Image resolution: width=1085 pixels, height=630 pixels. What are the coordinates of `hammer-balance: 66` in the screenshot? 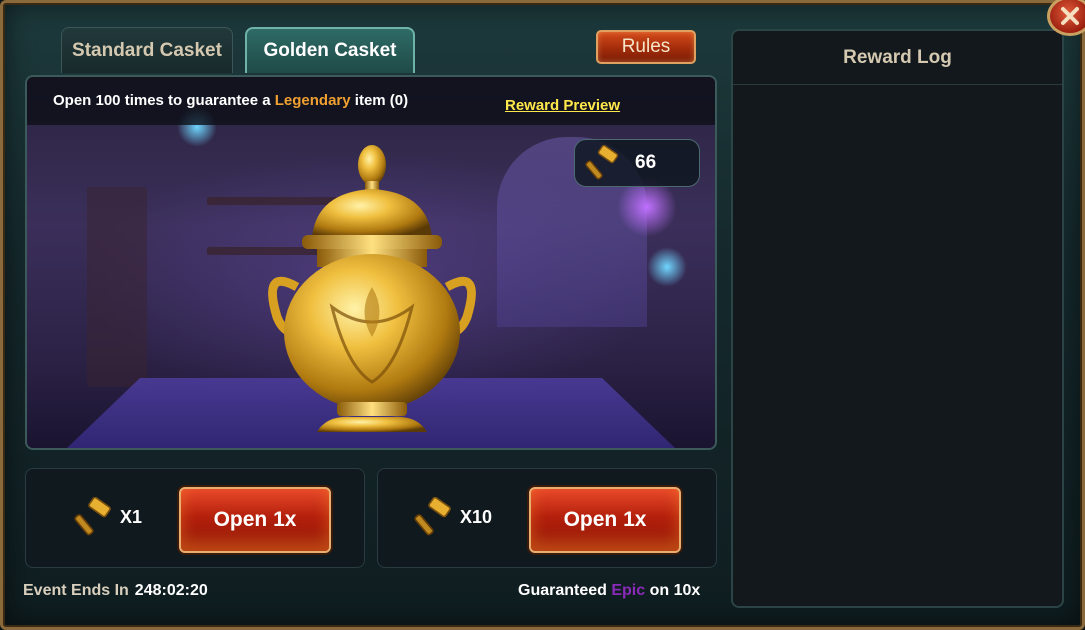 It's located at (637, 163).